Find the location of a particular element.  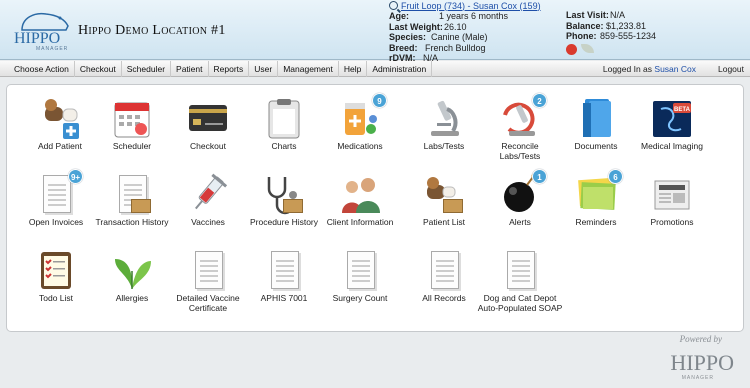

tile-label: Medical Imaging is located at coordinates (672, 146).